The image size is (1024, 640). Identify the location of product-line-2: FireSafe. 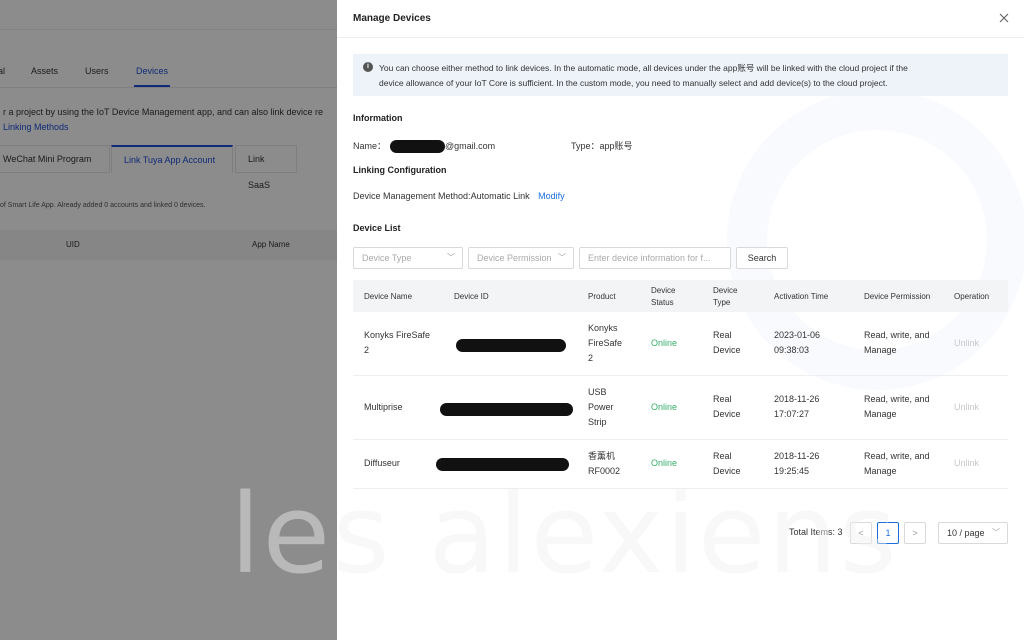
(605, 343).